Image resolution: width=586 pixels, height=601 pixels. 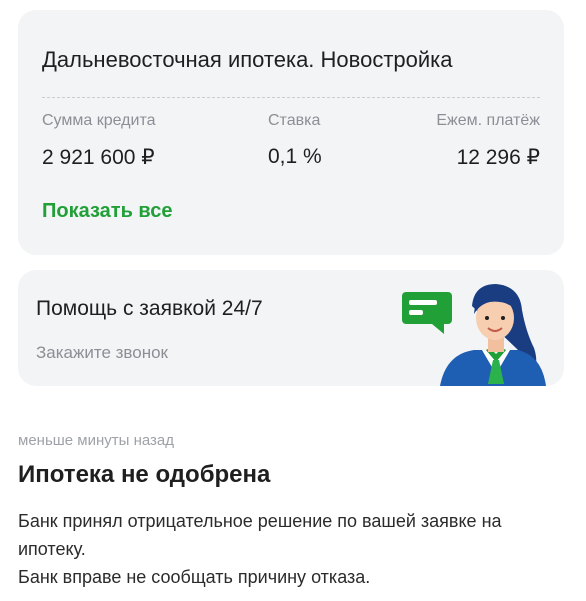 What do you see at coordinates (474, 335) in the screenshot?
I see `support-agent-illustration` at bounding box center [474, 335].